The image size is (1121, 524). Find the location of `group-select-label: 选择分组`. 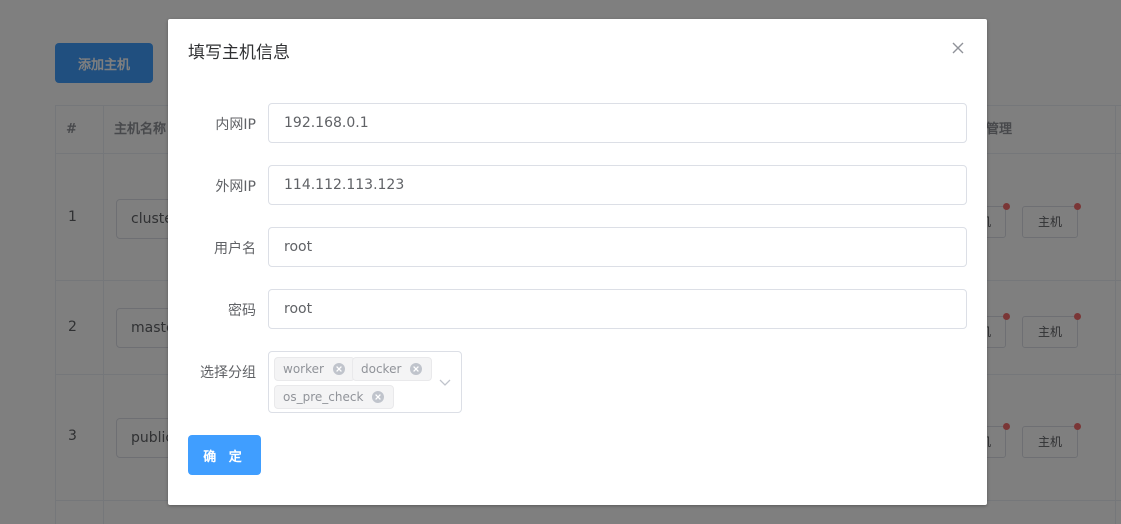

group-select-label: 选择分组 is located at coordinates (228, 373).